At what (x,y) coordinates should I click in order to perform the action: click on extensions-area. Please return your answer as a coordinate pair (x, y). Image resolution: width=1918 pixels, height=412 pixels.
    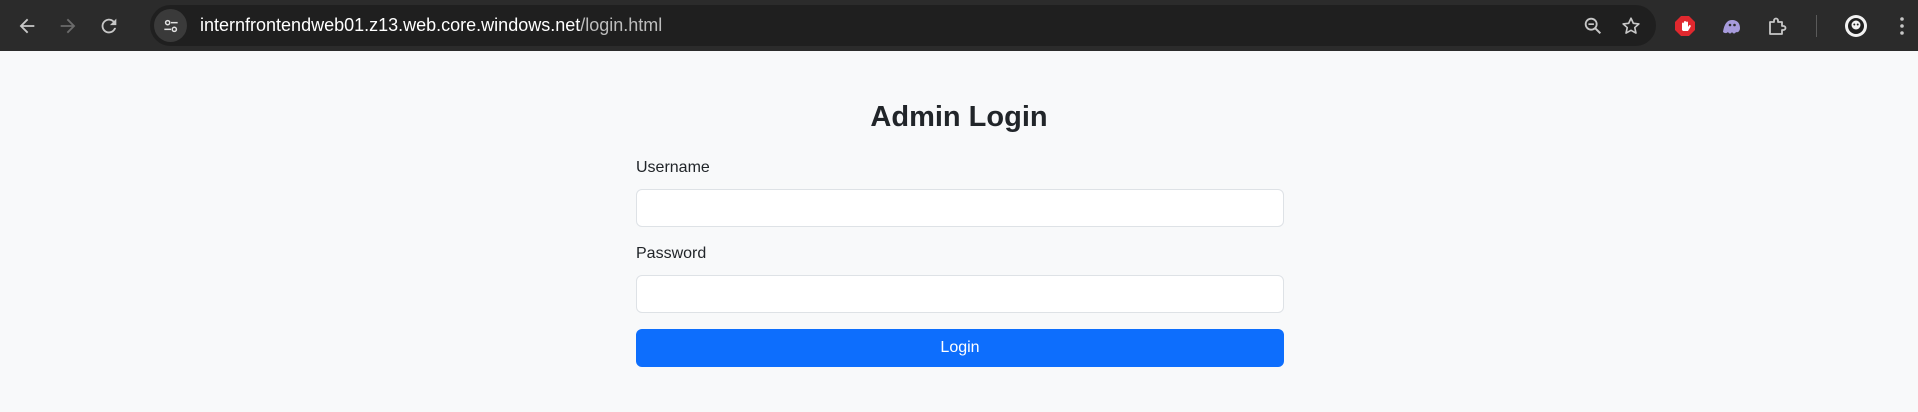
    Looking at the image, I should click on (1793, 25).